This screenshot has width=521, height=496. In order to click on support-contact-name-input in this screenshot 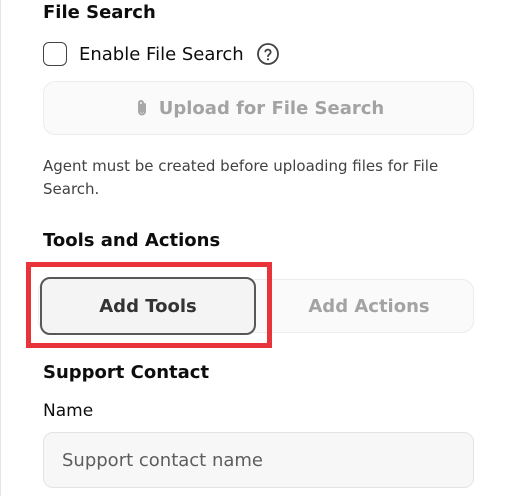, I will do `click(258, 460)`.